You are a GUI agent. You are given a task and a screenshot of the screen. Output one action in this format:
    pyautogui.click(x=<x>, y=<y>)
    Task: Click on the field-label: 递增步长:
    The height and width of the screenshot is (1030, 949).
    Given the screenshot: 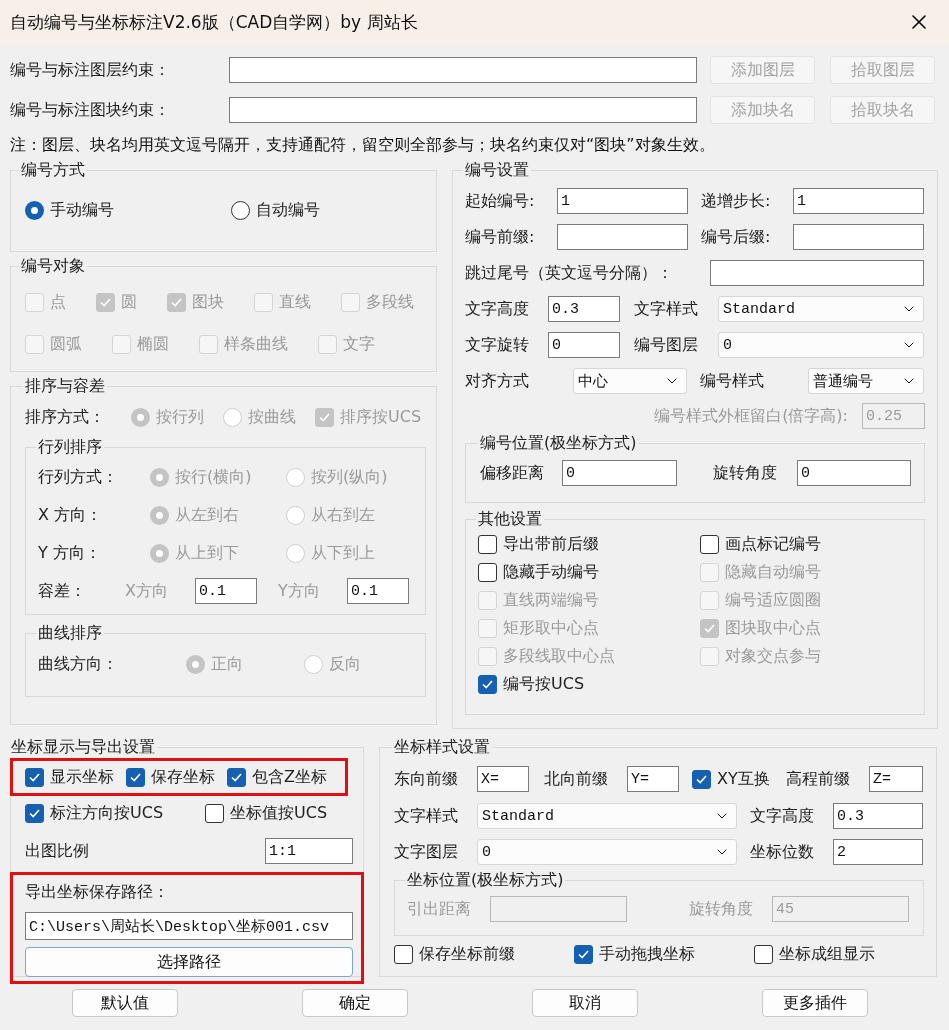 What is the action you would take?
    pyautogui.click(x=736, y=201)
    